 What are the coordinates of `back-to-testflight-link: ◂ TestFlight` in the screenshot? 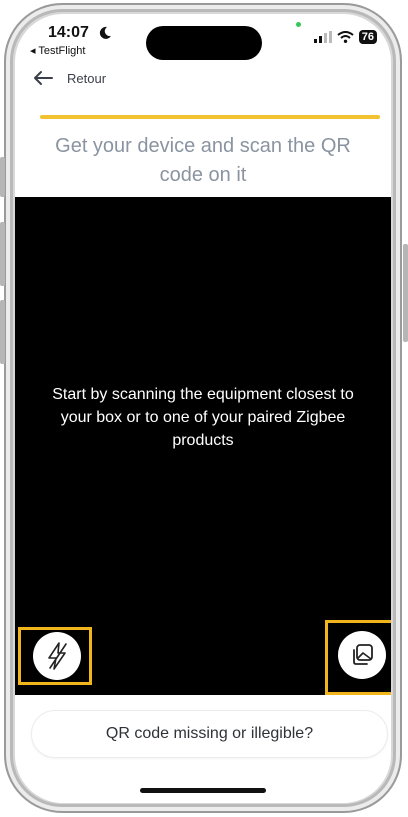 It's located at (57, 50).